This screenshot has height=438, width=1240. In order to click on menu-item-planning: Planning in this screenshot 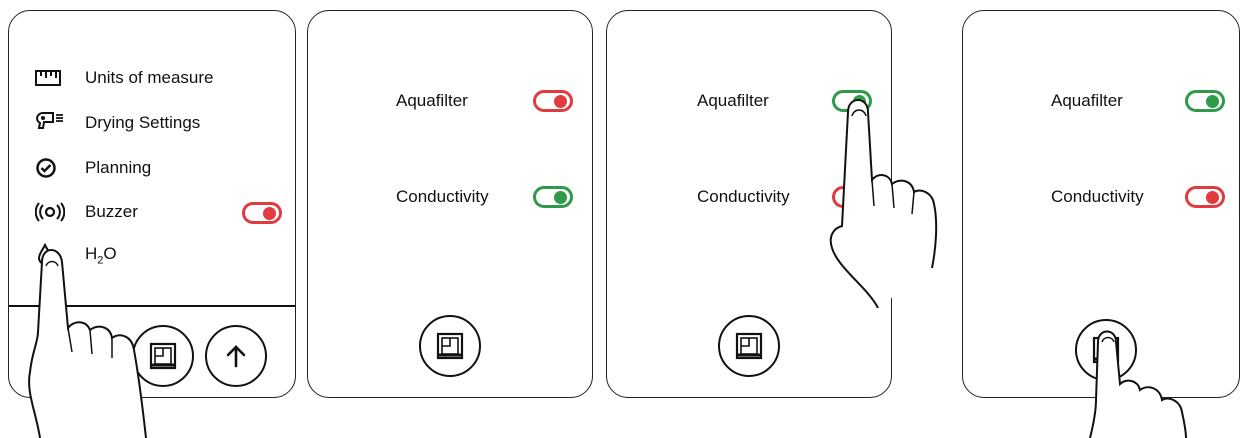, I will do `click(93, 168)`.